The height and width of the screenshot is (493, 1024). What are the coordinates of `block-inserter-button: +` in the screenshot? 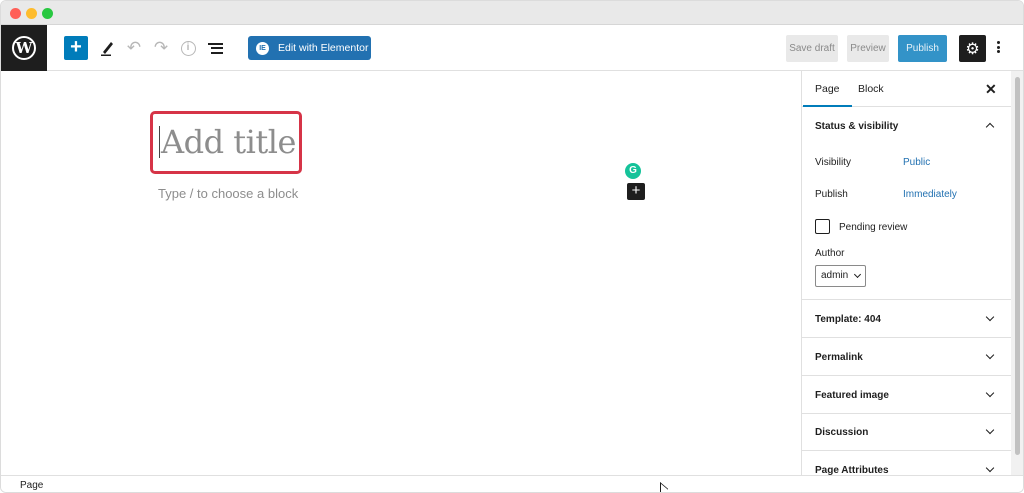 It's located at (76, 48).